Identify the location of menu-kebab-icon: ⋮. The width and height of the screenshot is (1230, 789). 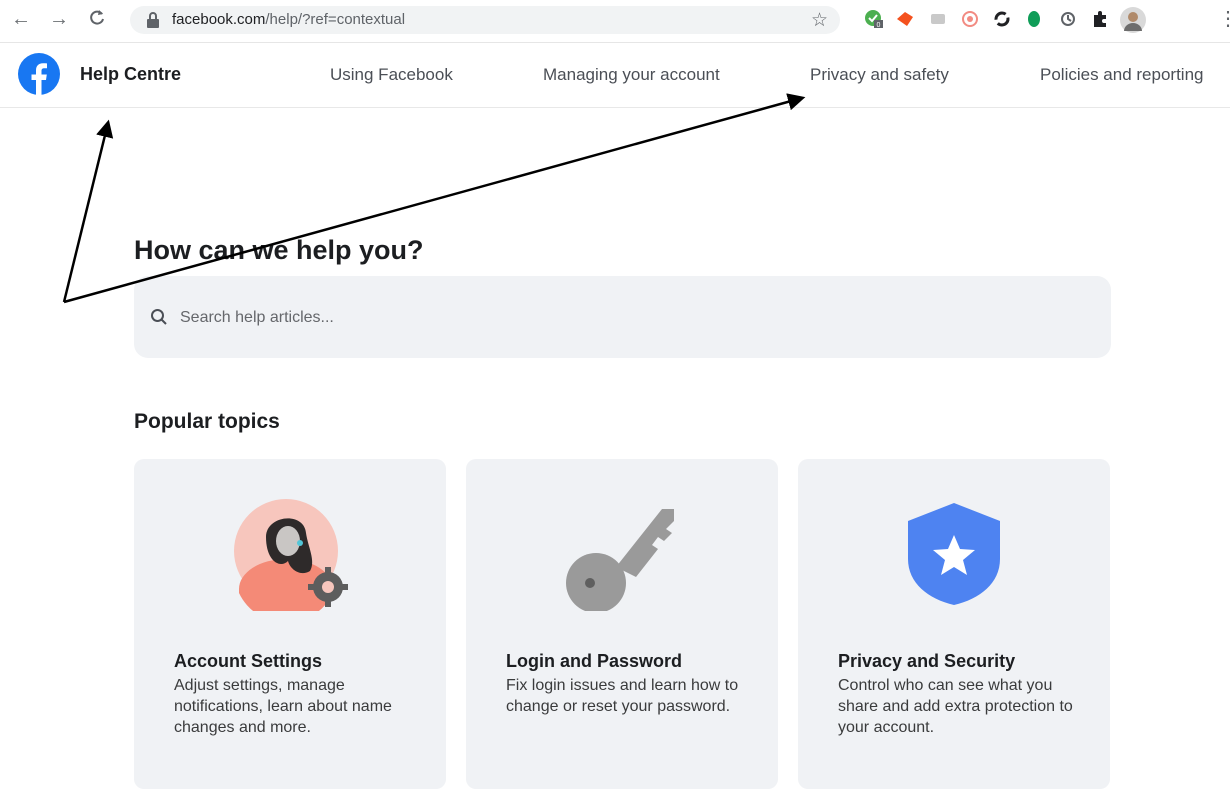
(1224, 18).